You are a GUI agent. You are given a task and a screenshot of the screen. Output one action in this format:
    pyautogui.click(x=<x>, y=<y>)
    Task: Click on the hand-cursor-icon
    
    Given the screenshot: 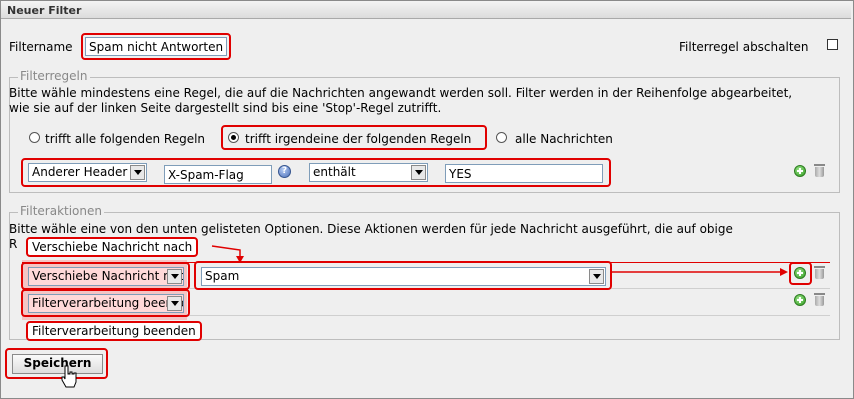 What is the action you would take?
    pyautogui.click(x=69, y=376)
    